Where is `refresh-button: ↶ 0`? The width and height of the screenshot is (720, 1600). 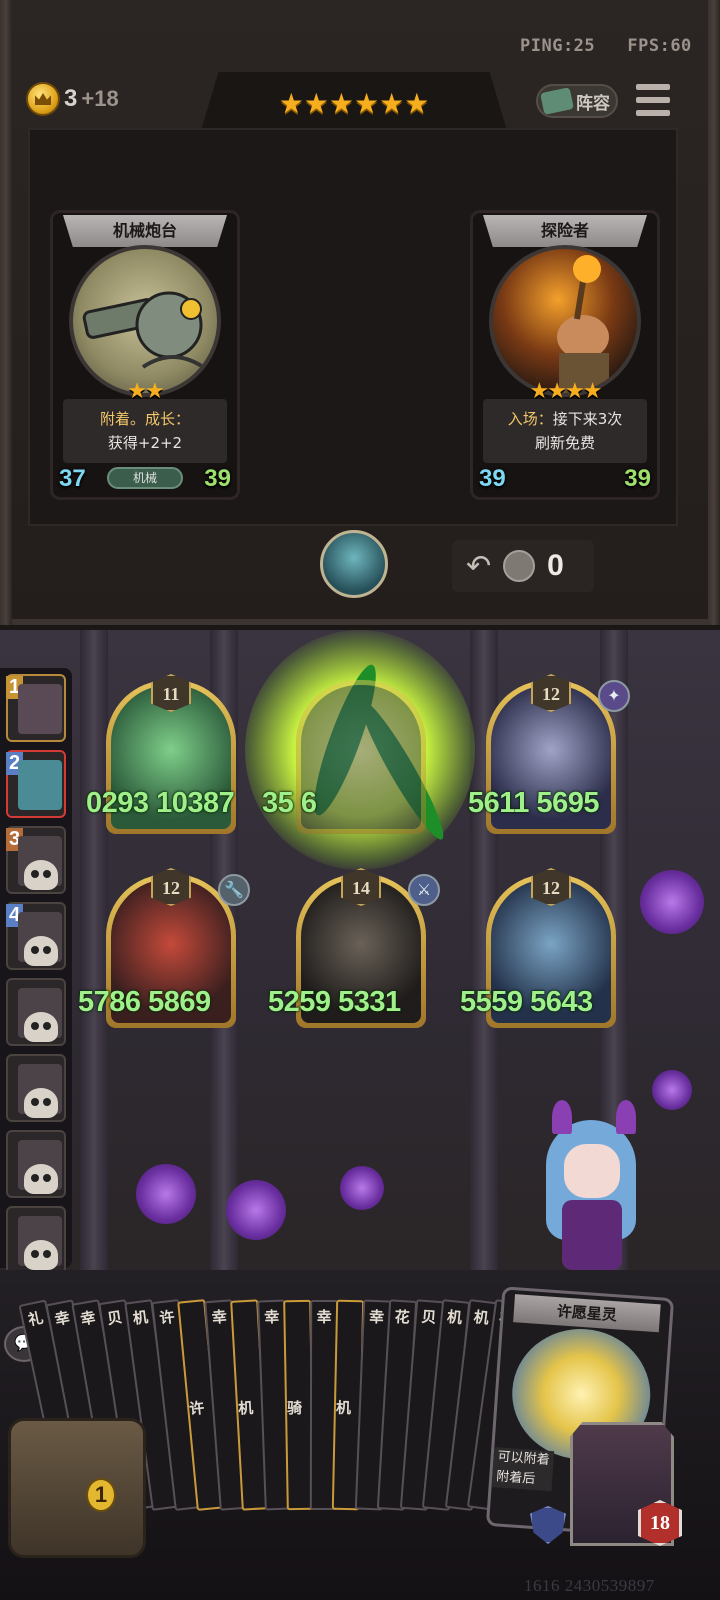 refresh-button: ↶ 0 is located at coordinates (523, 566).